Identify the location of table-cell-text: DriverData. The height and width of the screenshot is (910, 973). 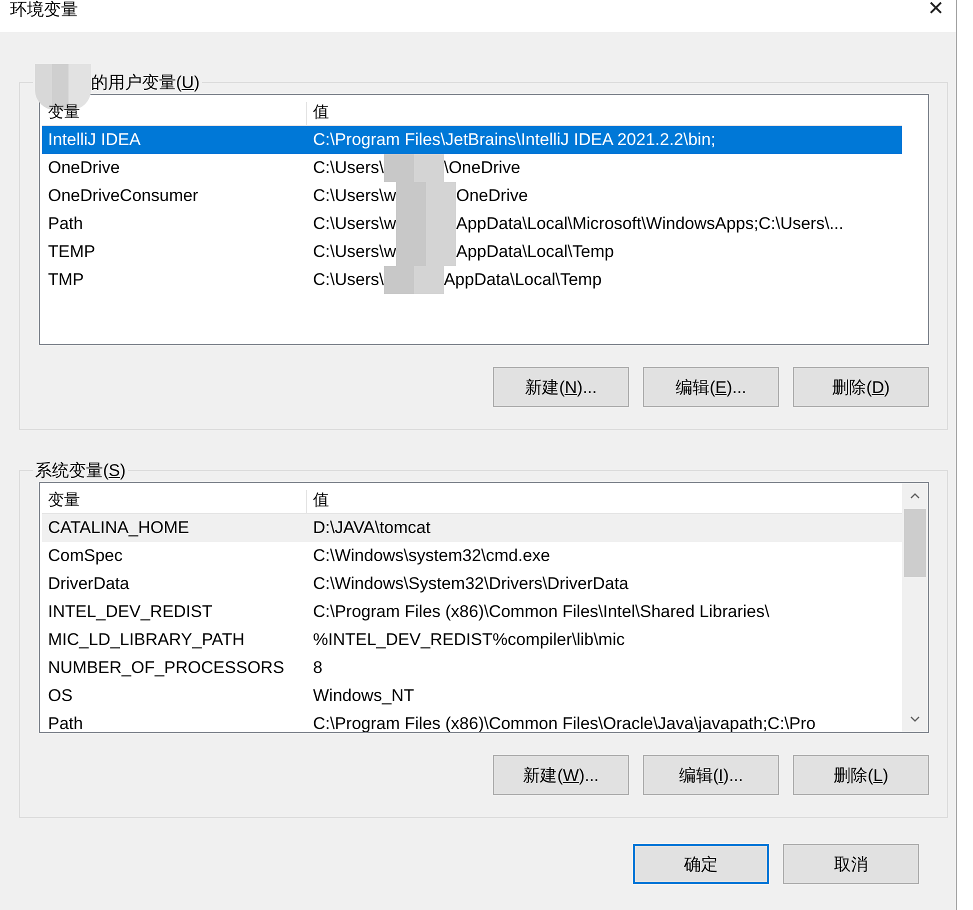
(88, 584).